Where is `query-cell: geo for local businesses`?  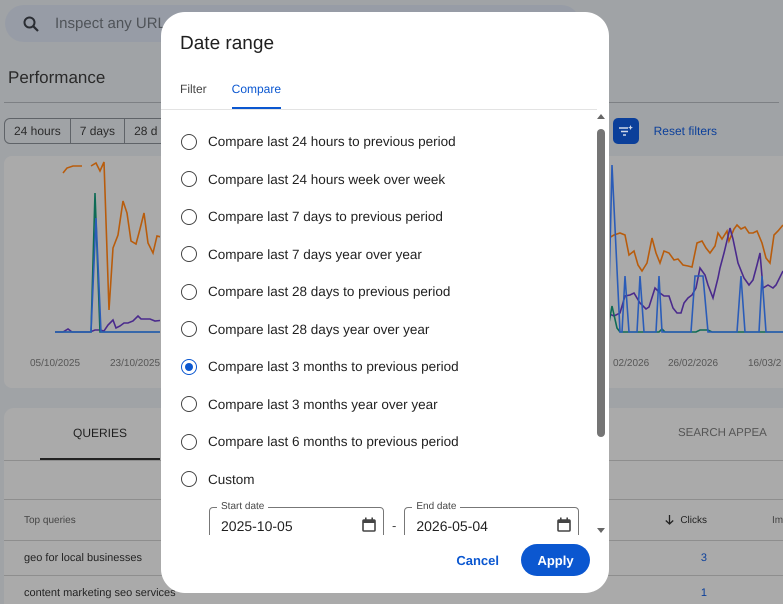
query-cell: geo for local businesses is located at coordinates (83, 558).